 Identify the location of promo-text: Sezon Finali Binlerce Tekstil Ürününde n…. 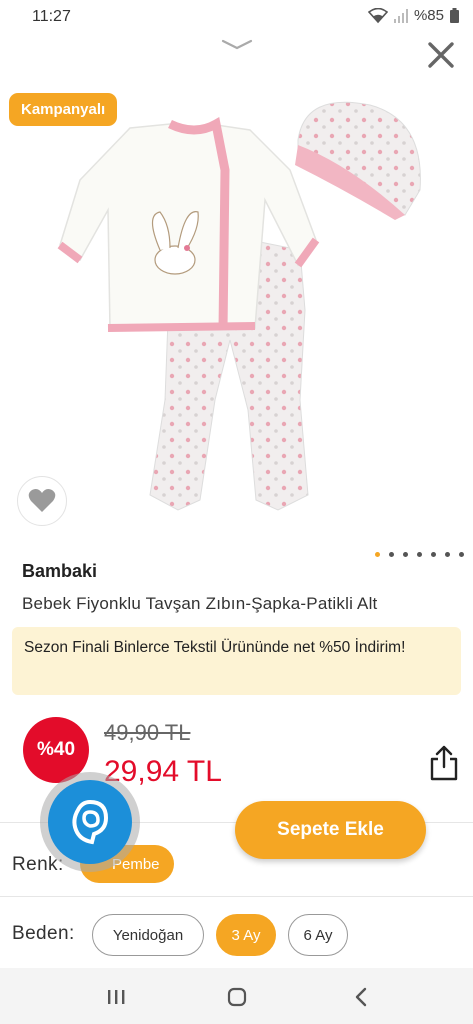
(215, 647).